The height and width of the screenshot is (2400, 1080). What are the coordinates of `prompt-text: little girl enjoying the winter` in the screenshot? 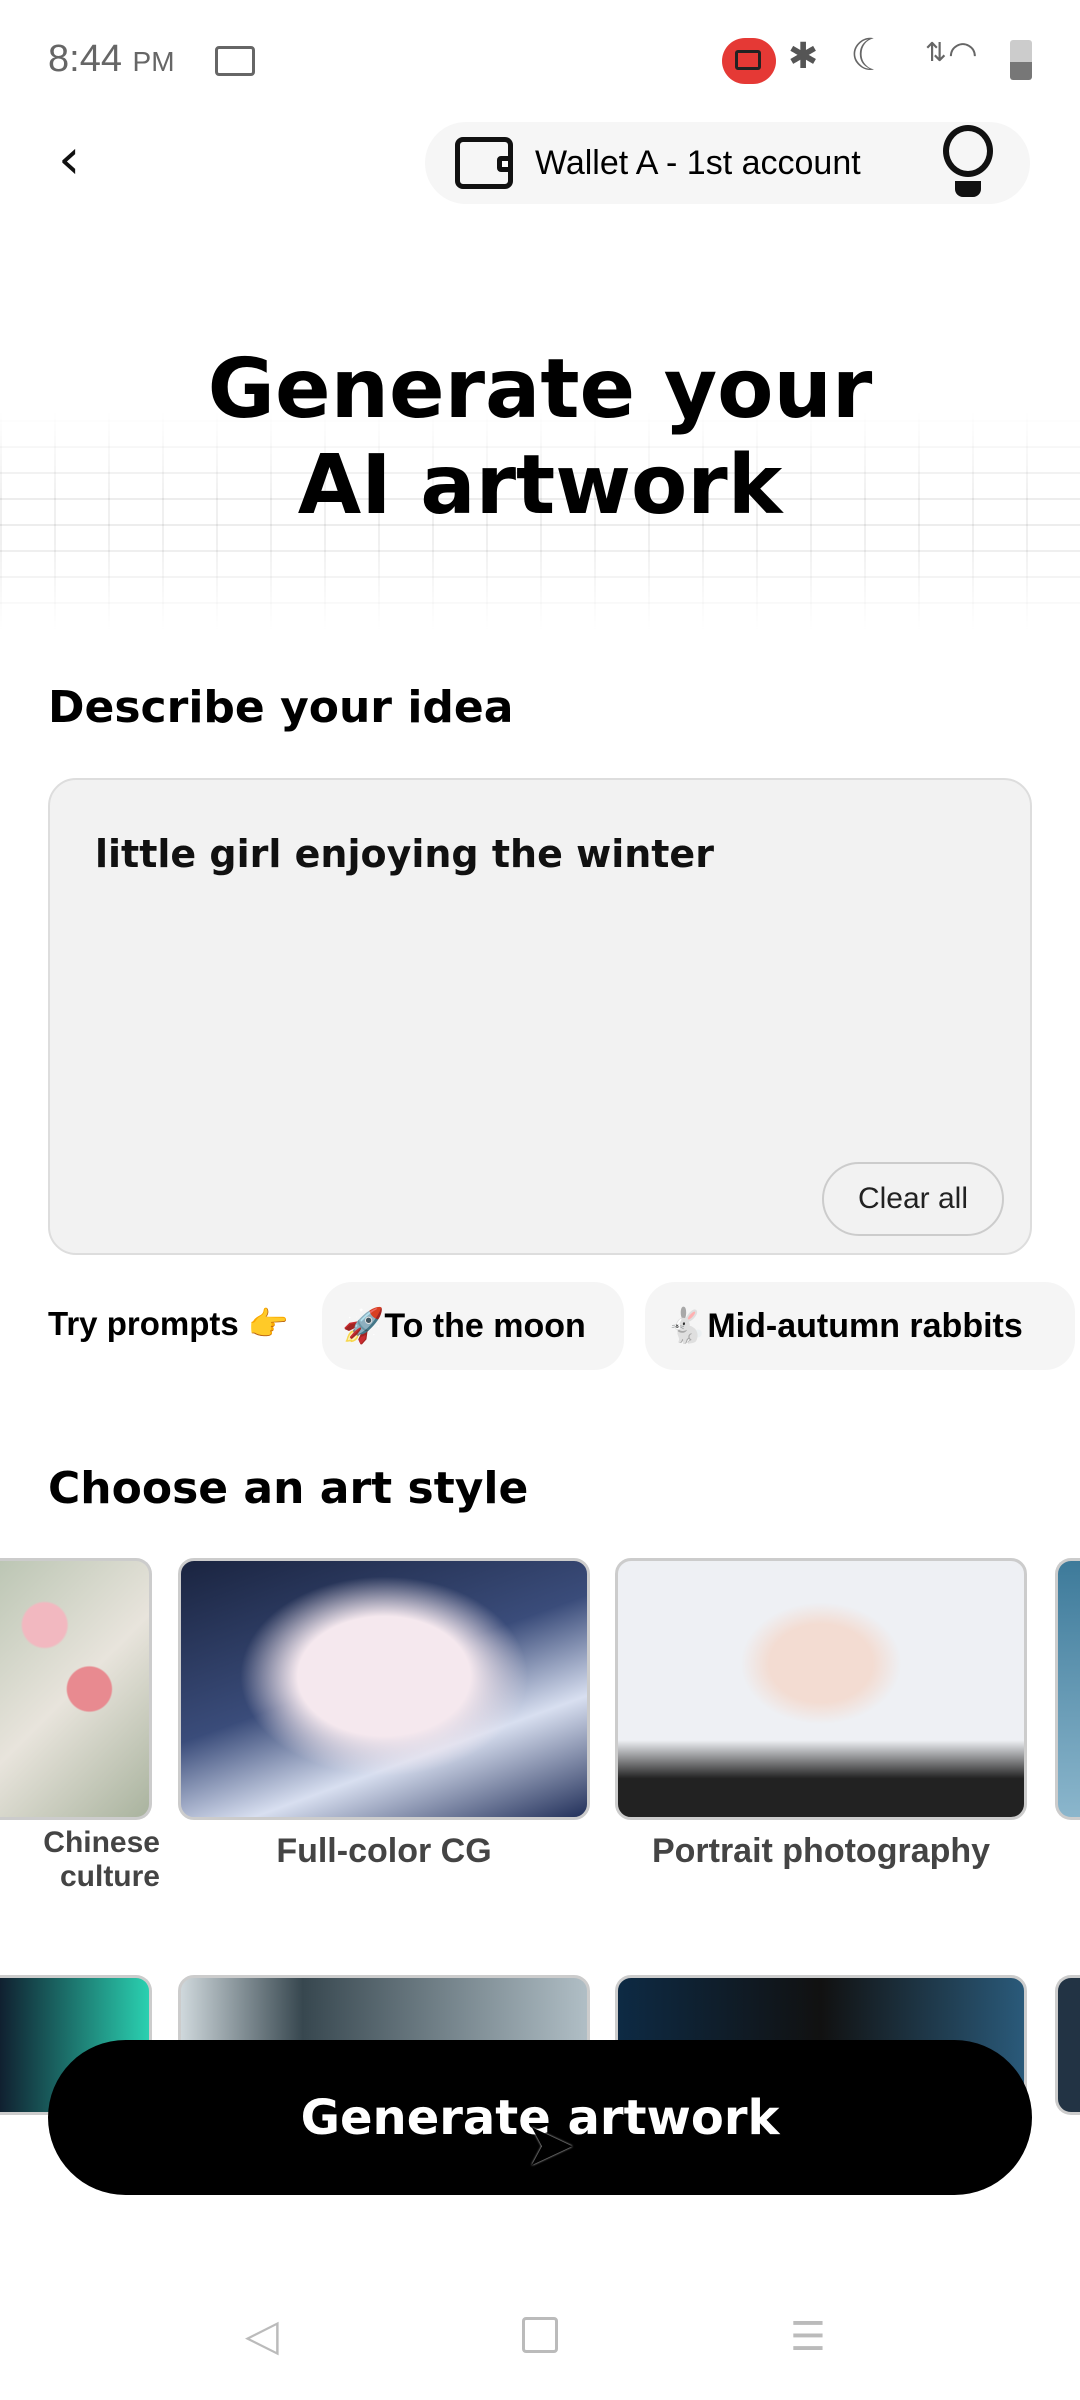 It's located at (404, 854).